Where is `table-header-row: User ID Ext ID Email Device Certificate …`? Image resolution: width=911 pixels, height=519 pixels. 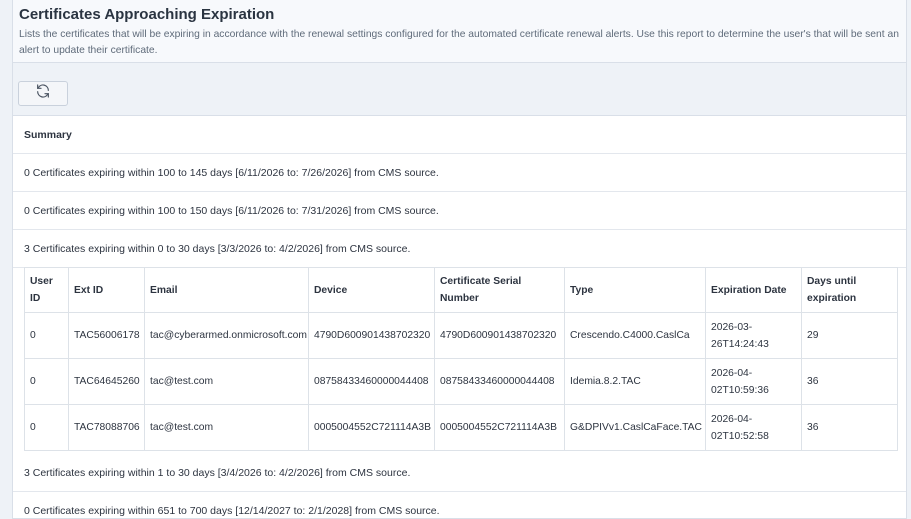
table-header-row: User ID Ext ID Email Device Certificate … is located at coordinates (461, 290).